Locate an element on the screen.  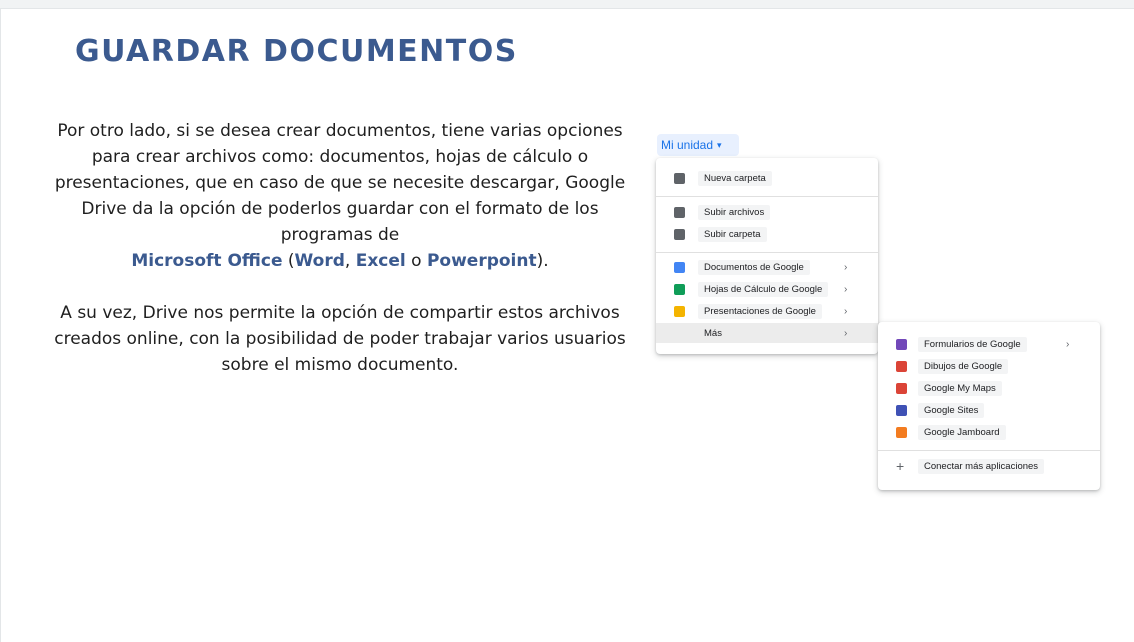
google-slides-icon is located at coordinates (679, 311).